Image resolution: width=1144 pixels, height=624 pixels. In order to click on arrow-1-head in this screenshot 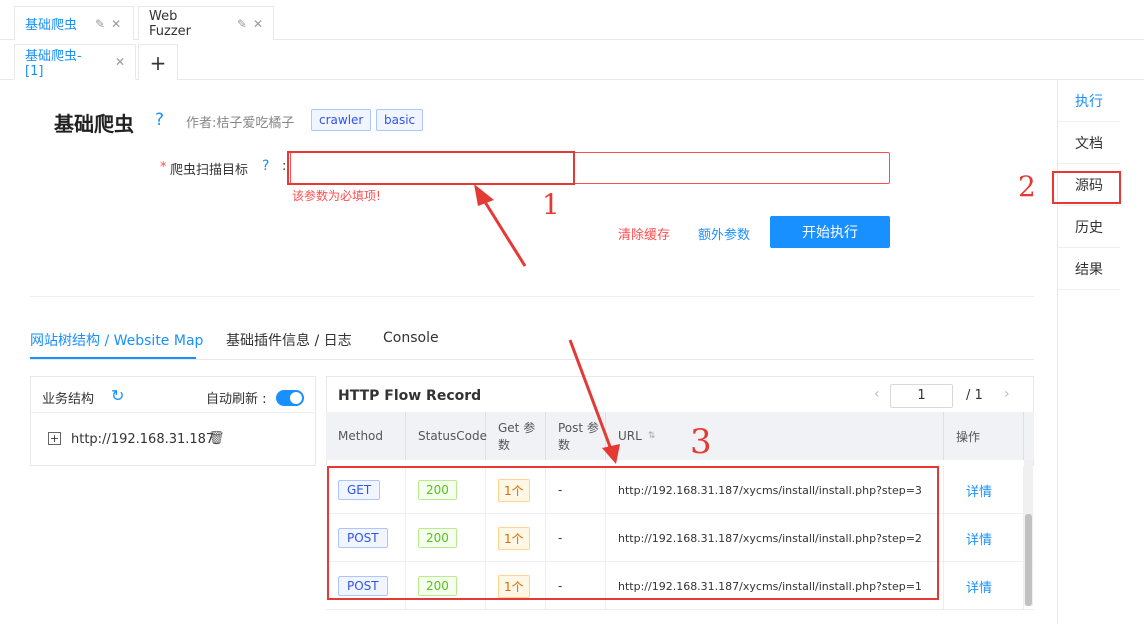, I will do `click(484, 195)`.